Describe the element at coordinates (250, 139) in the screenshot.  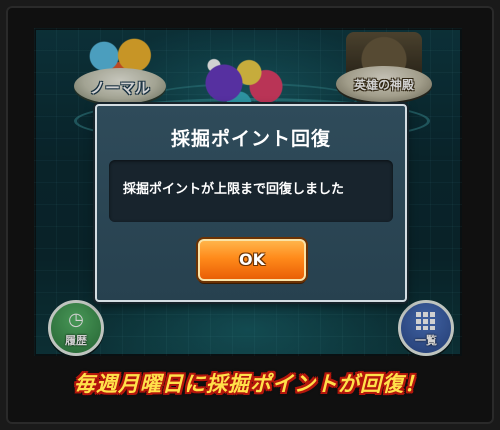
I see `dialog-title: 採掘ポイント回復` at that location.